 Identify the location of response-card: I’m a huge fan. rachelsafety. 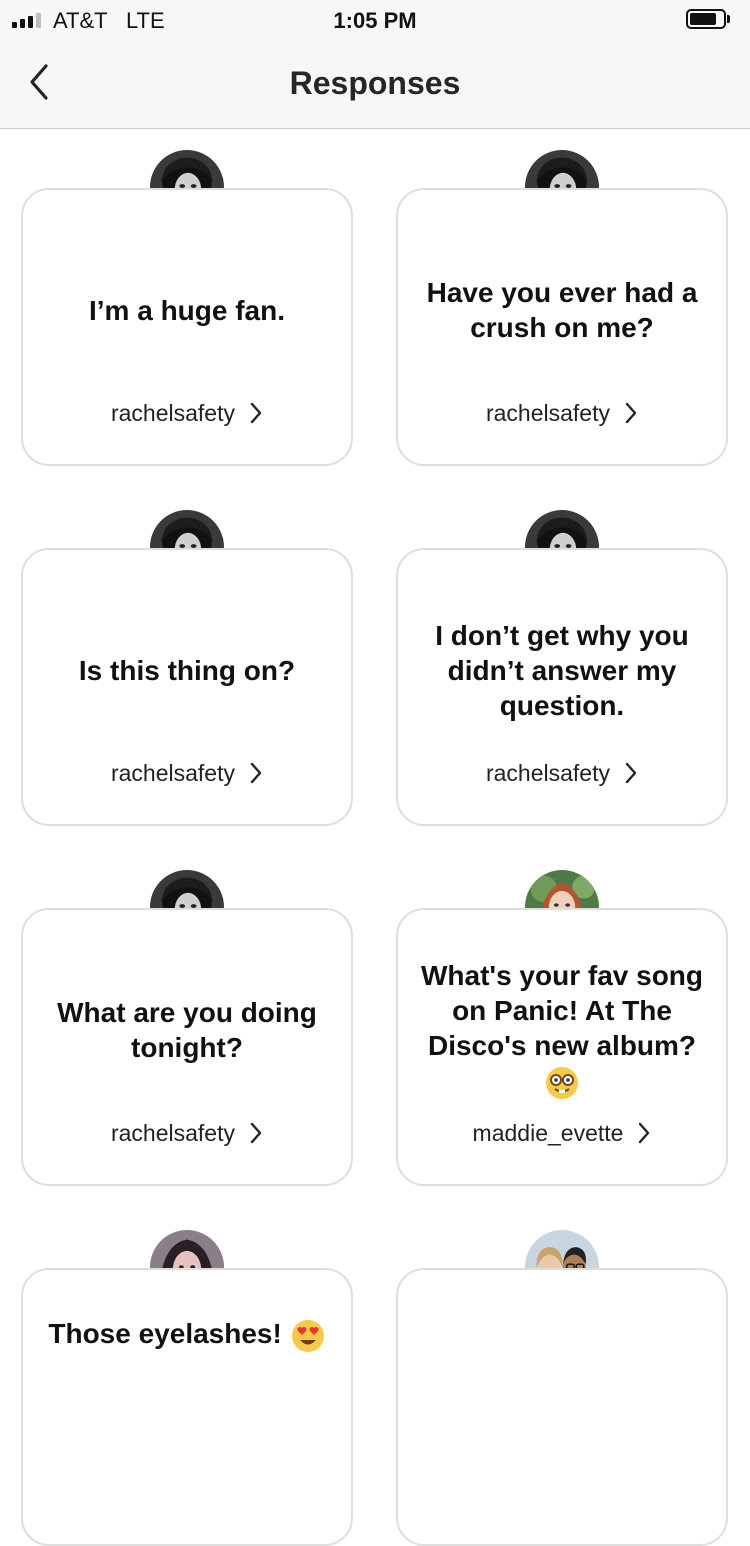
(187, 327).